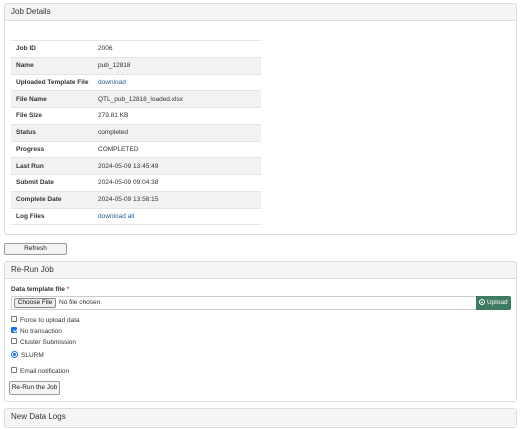  I want to click on row-label: Uploaded Template File, so click(52, 82).